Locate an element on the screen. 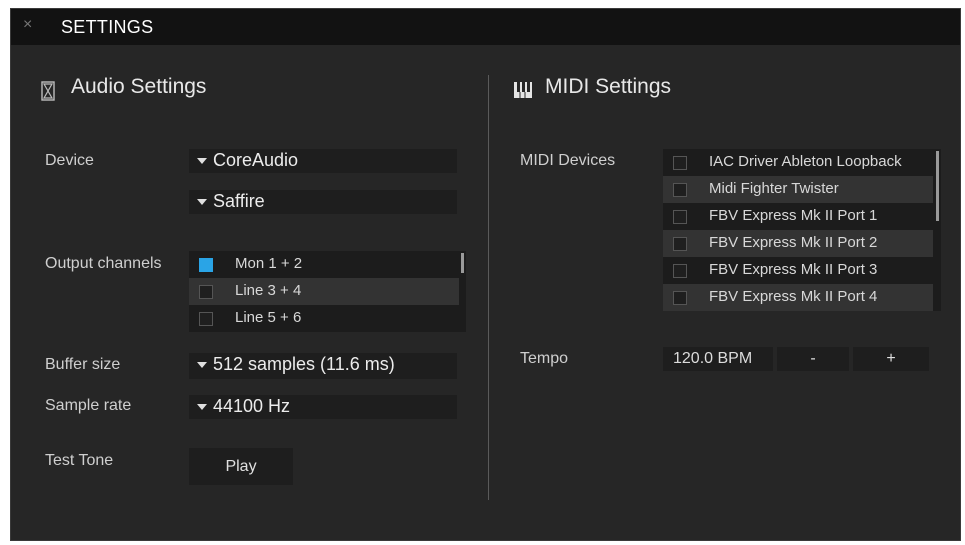 This screenshot has width=965, height=545. midi-device-label: IAC Driver Ableton Loopback is located at coordinates (805, 161).